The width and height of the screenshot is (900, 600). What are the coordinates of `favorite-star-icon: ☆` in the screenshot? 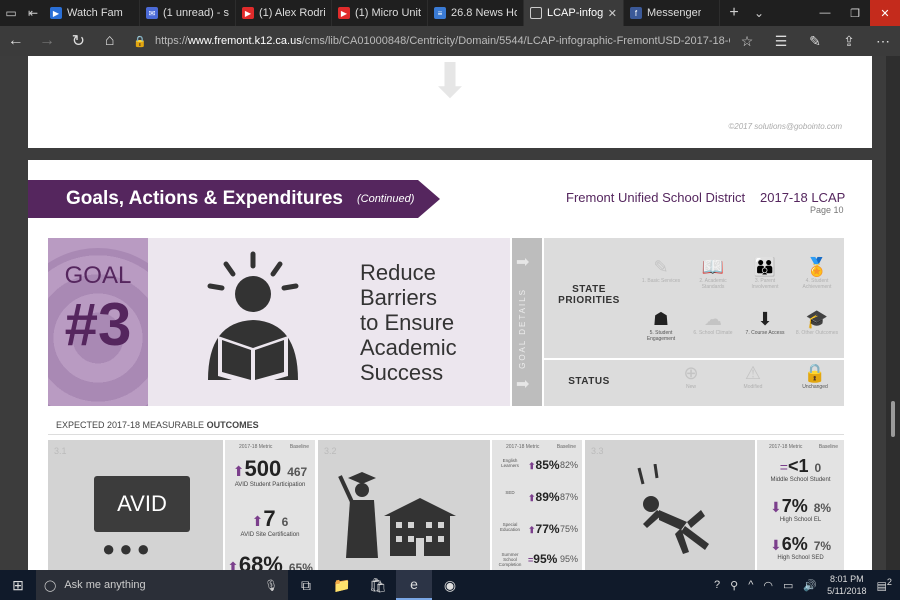 It's located at (747, 41).